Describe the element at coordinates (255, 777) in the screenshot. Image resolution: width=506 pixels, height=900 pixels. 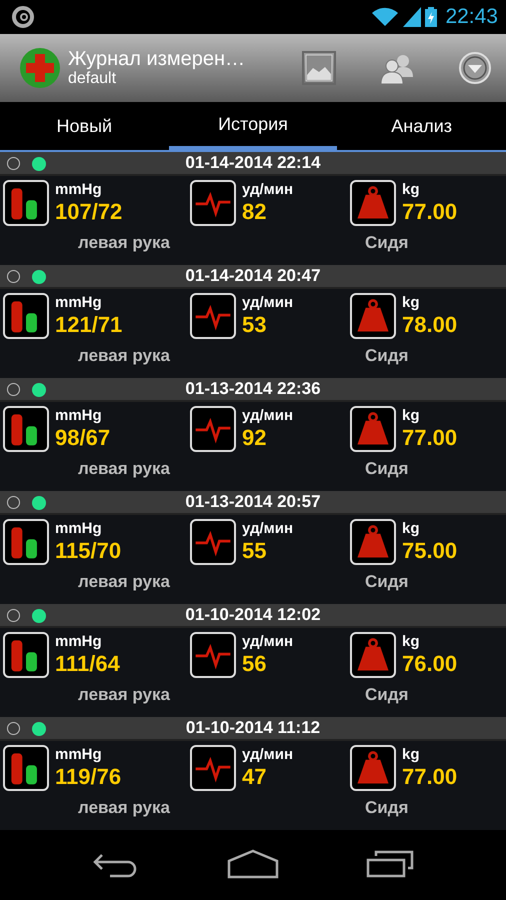
I see `measurement-value: 47` at that location.